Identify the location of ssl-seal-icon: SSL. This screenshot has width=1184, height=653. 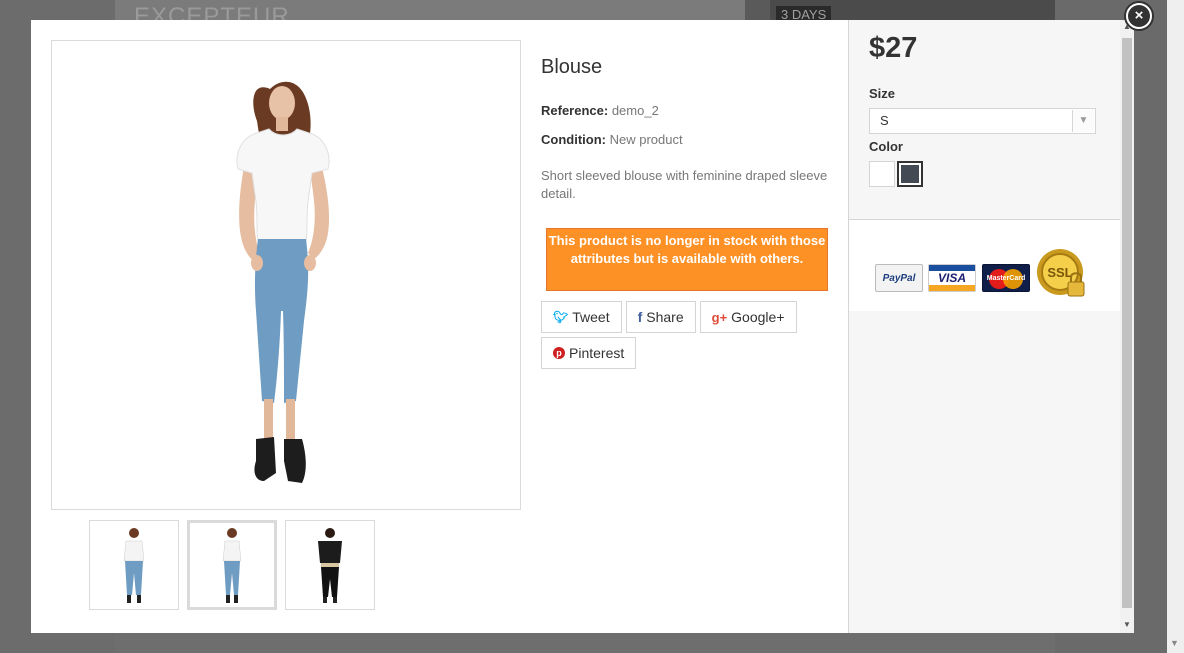
(1061, 273).